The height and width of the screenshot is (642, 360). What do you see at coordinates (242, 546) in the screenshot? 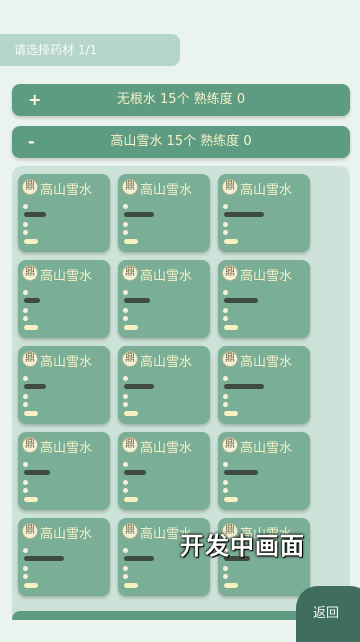
I see `dev-overlay-text: 开发中画面` at bounding box center [242, 546].